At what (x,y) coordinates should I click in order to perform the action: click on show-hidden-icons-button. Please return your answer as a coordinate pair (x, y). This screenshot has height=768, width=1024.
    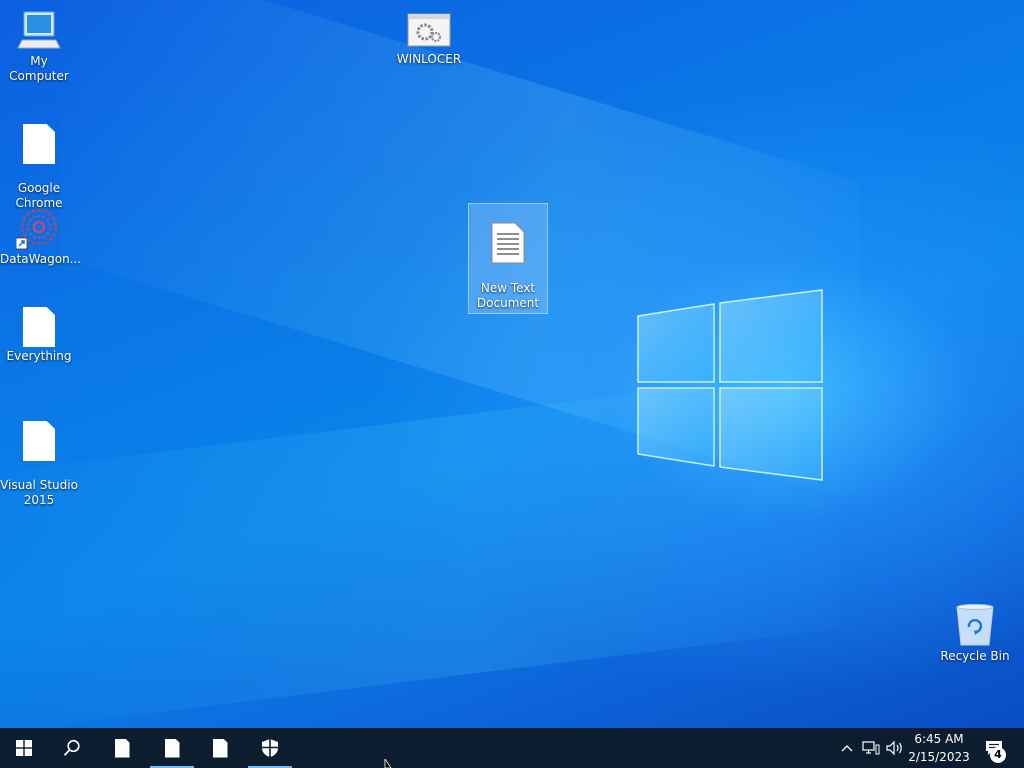
    Looking at the image, I should click on (847, 748).